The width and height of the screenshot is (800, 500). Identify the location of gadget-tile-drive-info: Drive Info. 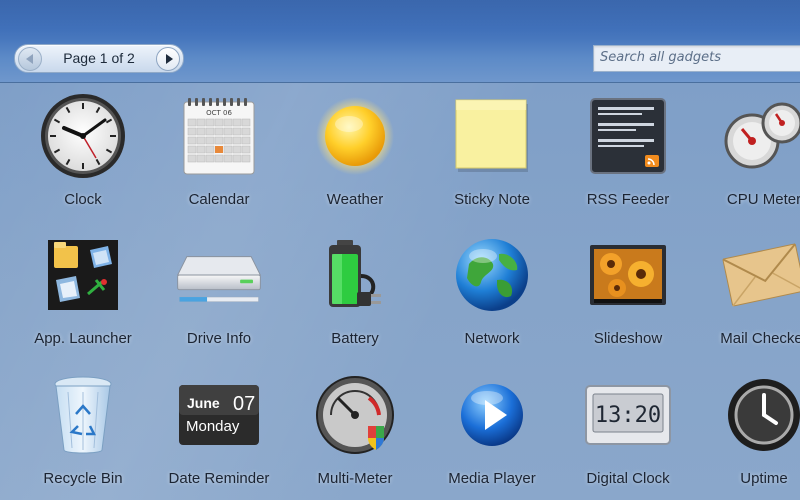
(219, 289).